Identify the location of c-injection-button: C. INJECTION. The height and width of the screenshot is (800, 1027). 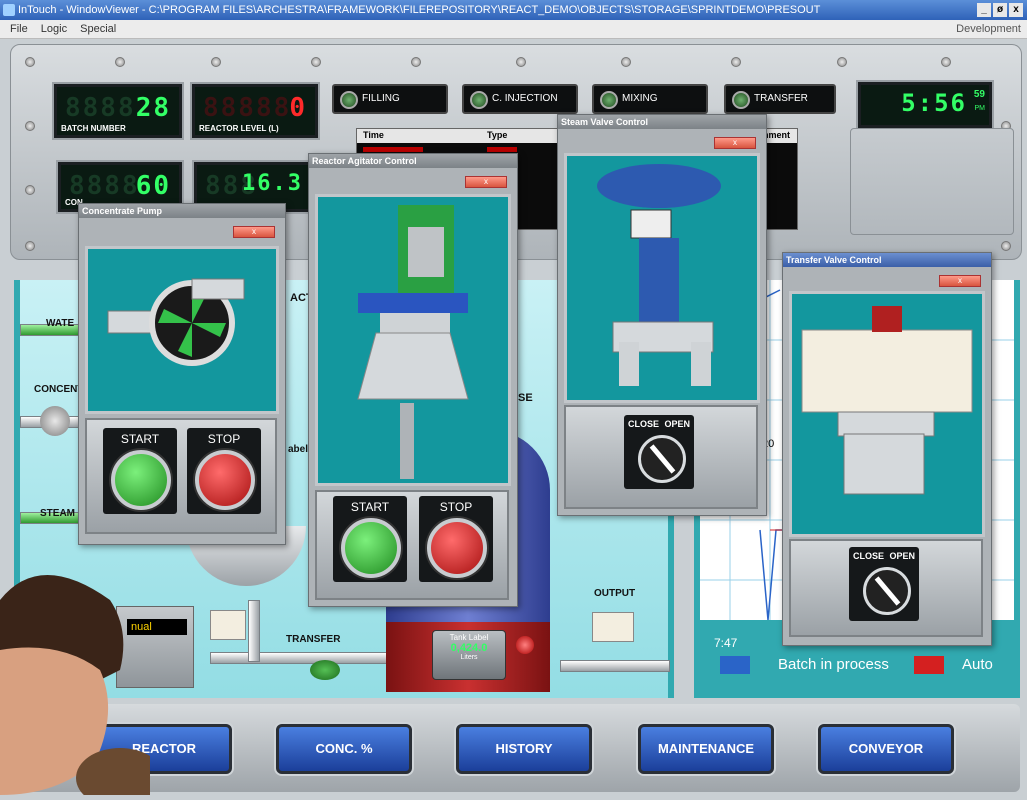
(520, 99).